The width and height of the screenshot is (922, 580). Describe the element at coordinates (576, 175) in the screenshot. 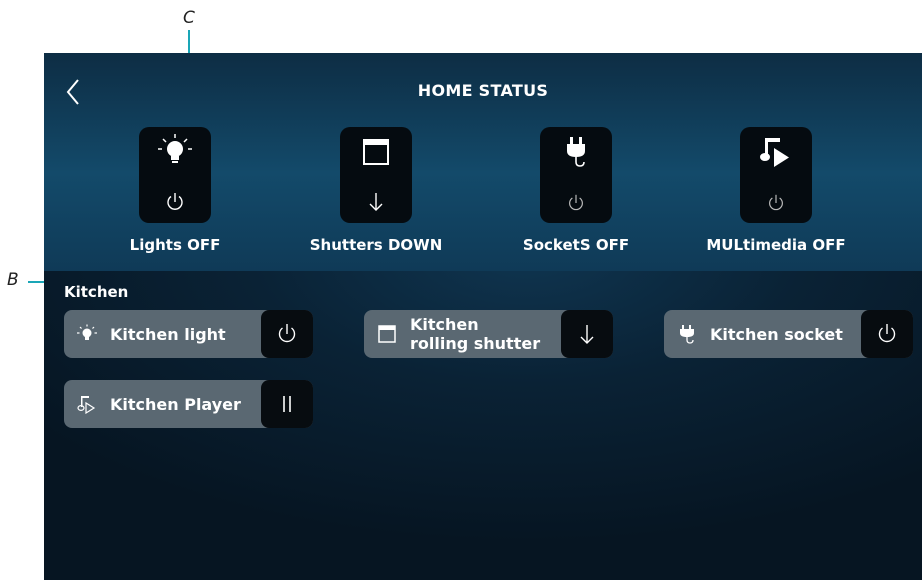

I see `sockets-status-tile` at that location.